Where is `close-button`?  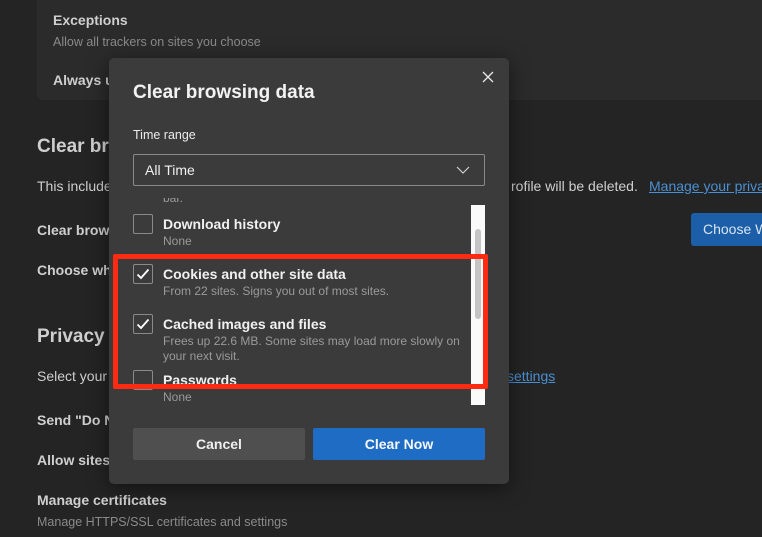 close-button is located at coordinates (488, 77).